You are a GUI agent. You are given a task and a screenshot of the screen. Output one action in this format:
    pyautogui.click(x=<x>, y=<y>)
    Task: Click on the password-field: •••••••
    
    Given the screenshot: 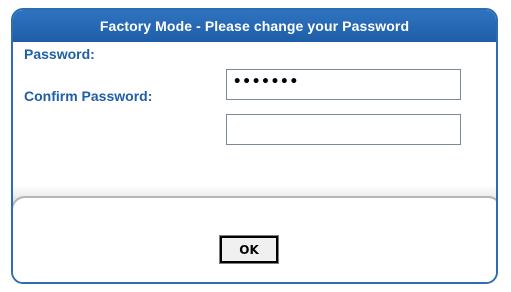 What is the action you would take?
    pyautogui.click(x=343, y=84)
    